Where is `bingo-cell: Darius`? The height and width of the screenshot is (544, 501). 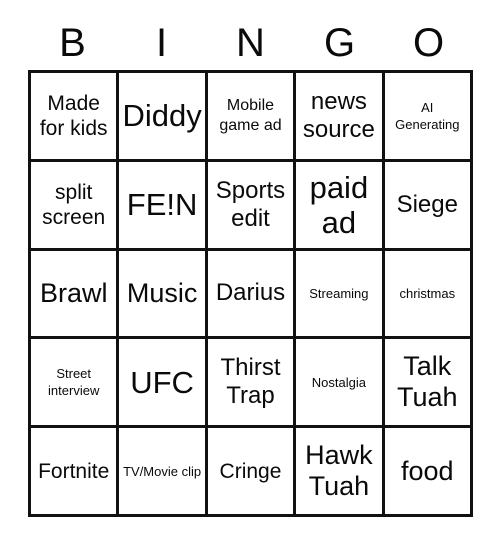 bingo-cell: Darius is located at coordinates (252, 295).